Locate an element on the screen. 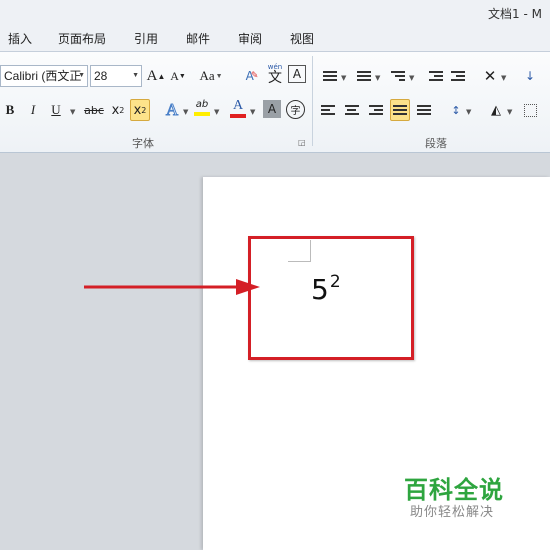 This screenshot has width=550, height=550. bullets-icon is located at coordinates (330, 76).